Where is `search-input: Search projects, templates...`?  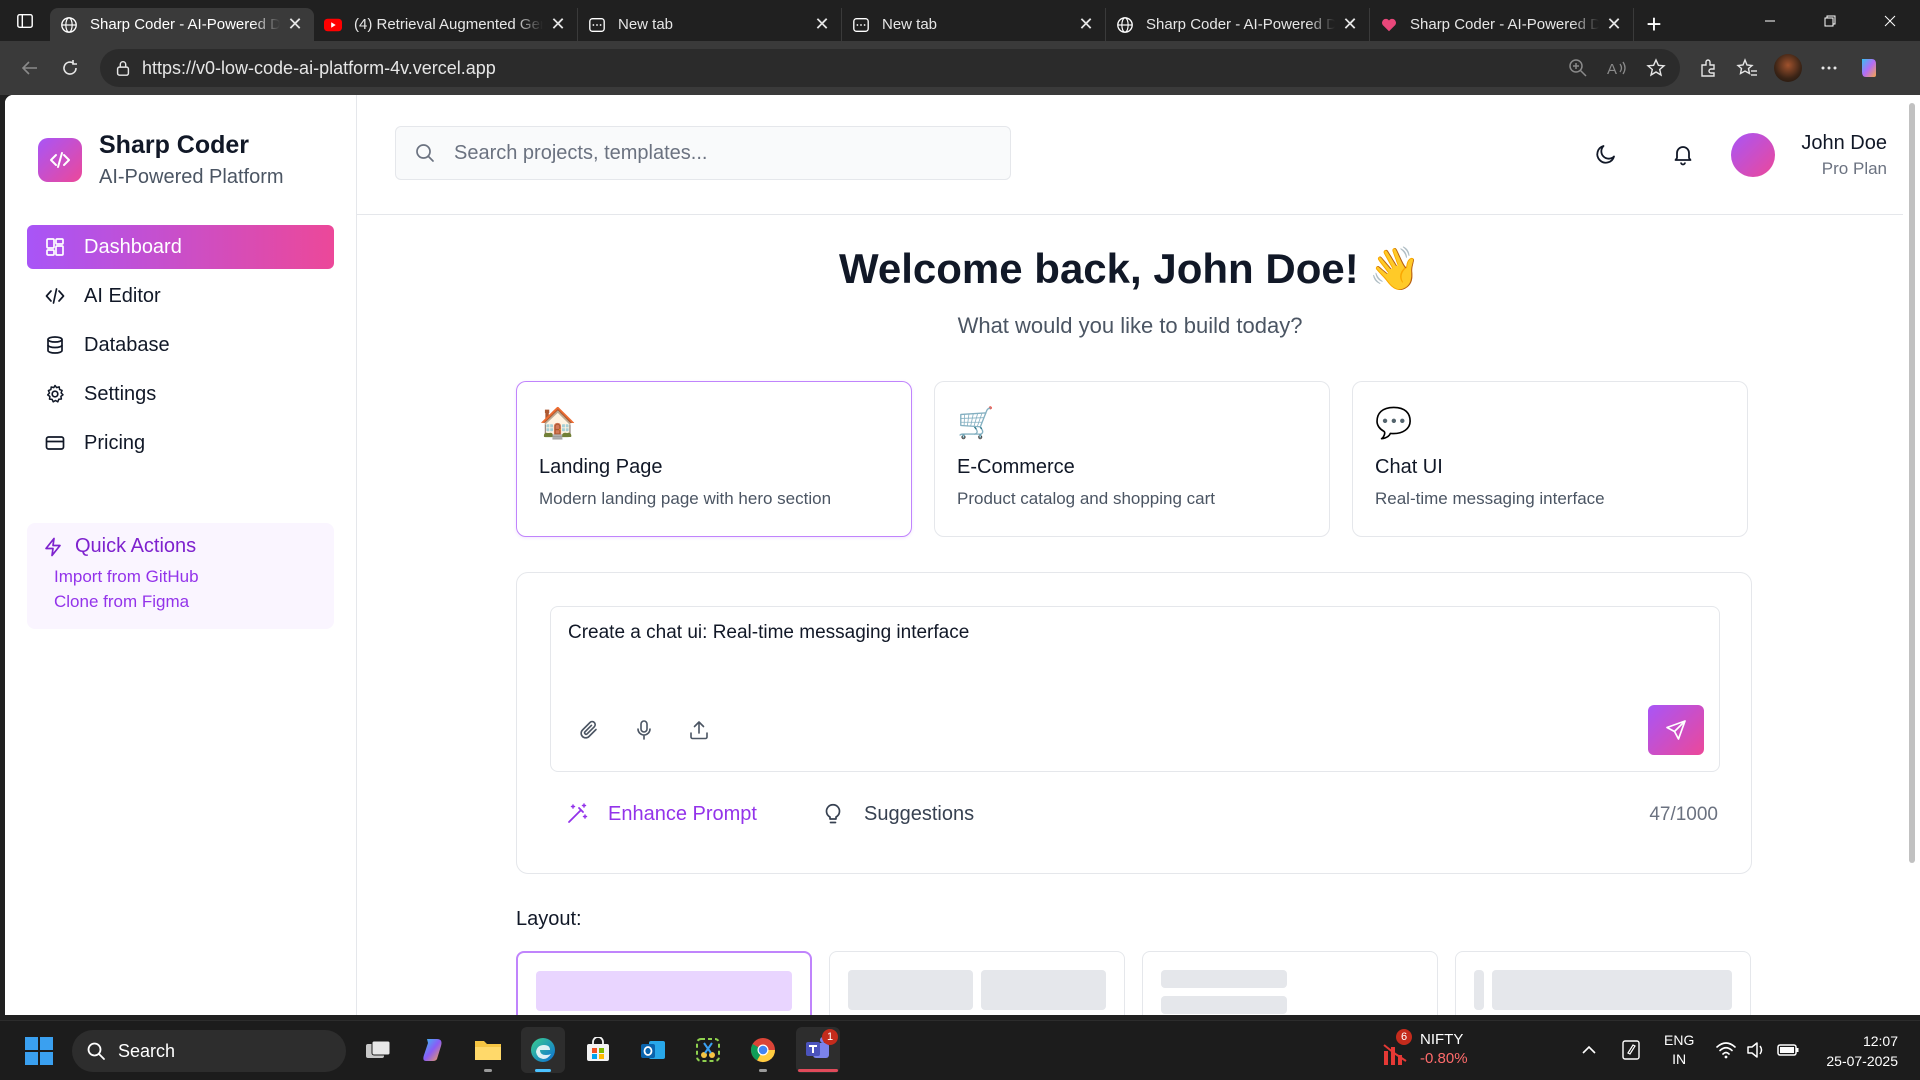
search-input: Search projects, templates... is located at coordinates (703, 153).